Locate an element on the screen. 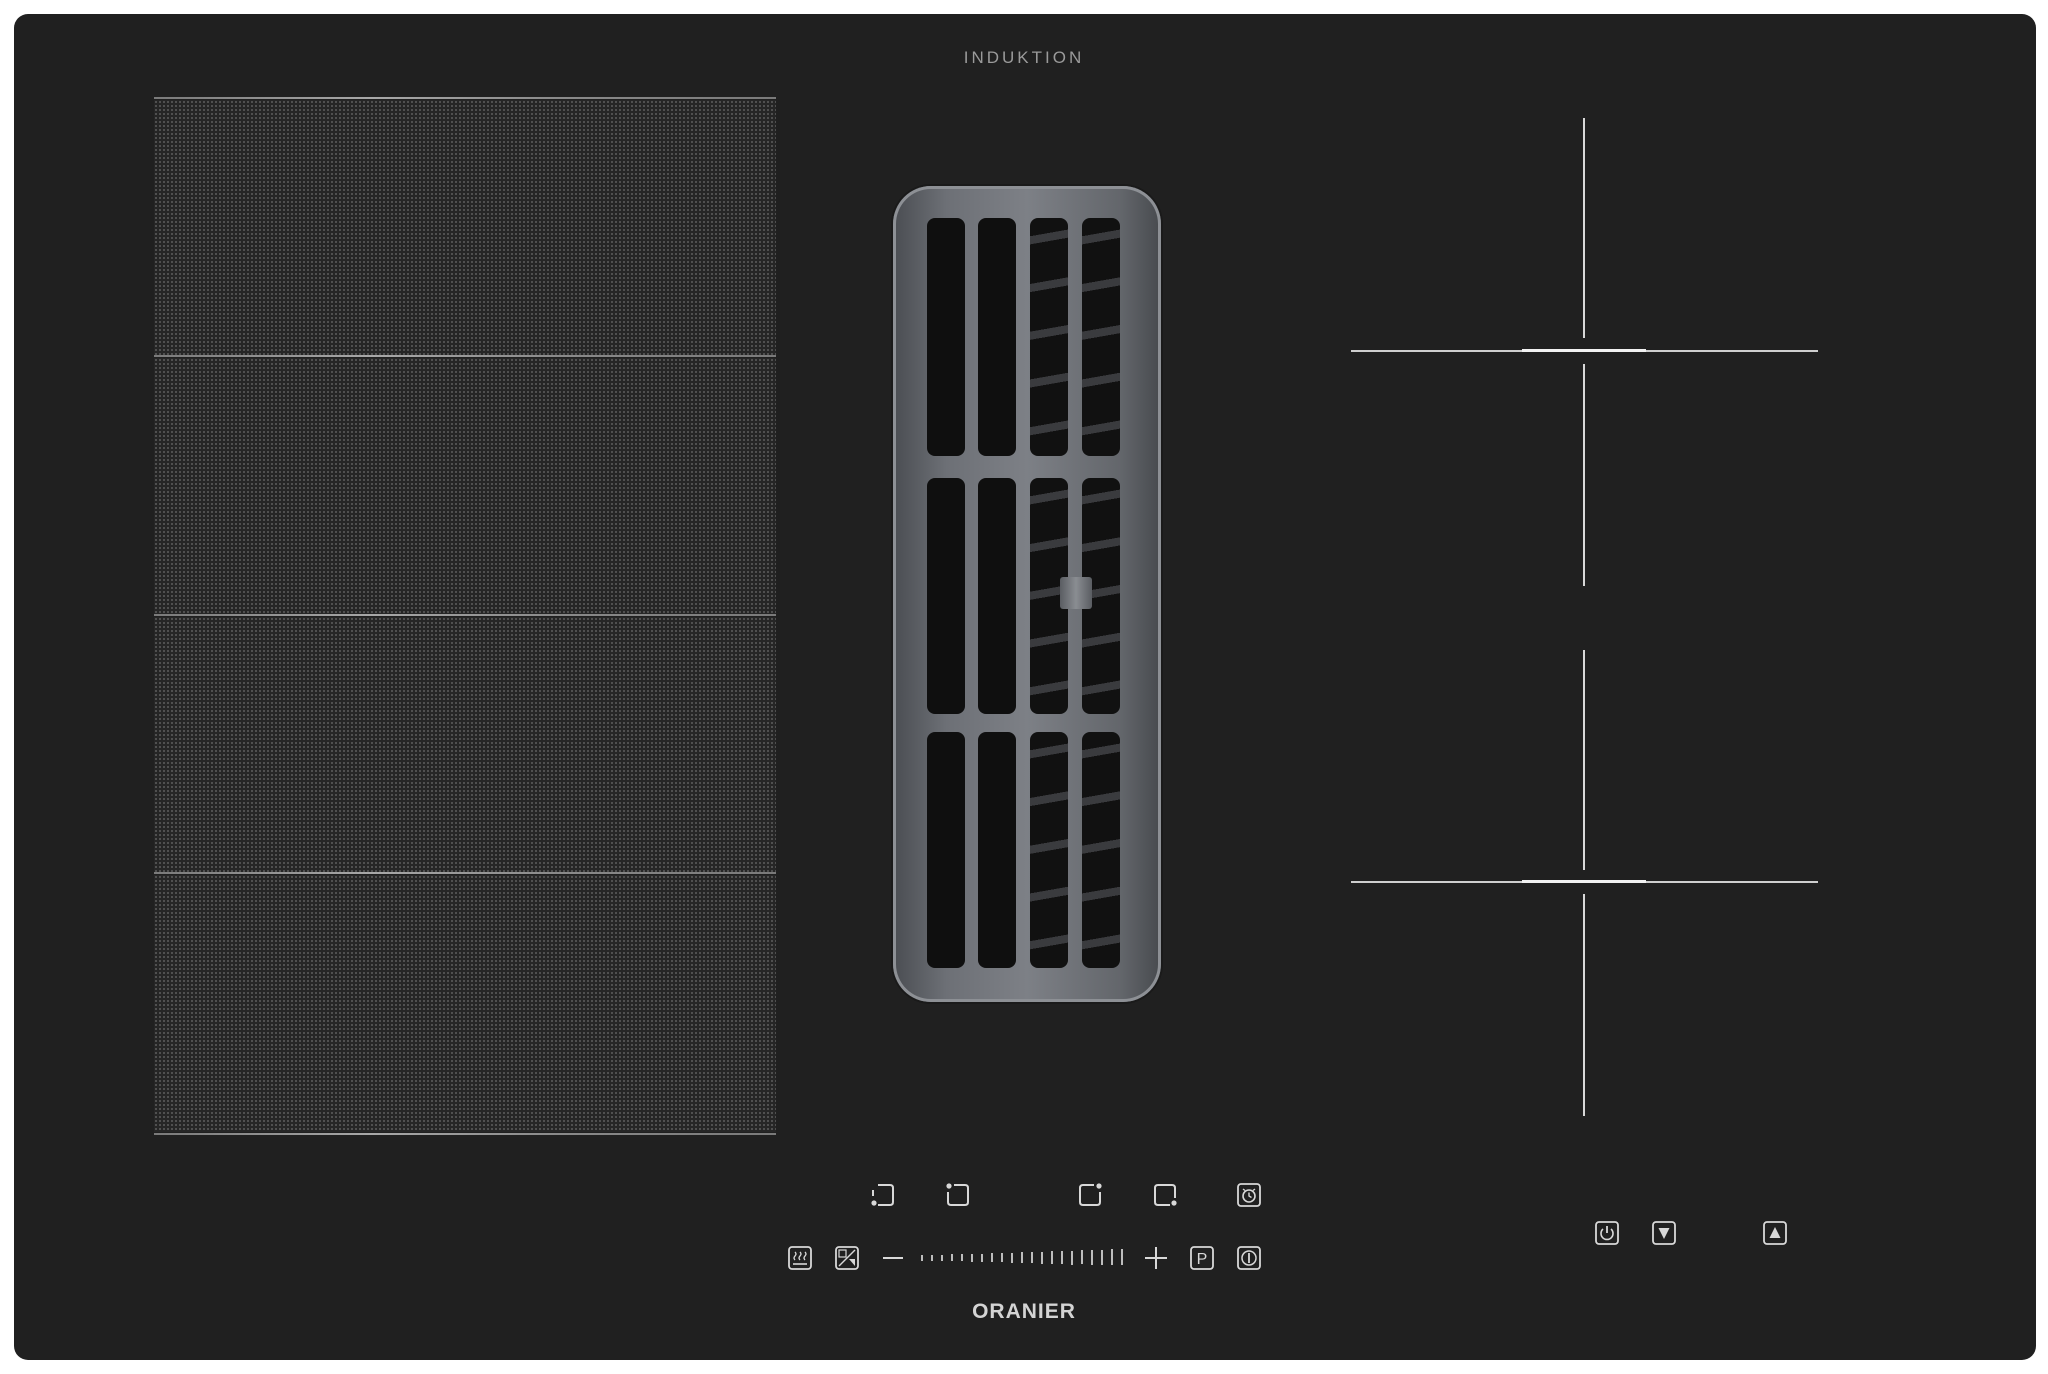  flex-zone-icon is located at coordinates (847, 1258).